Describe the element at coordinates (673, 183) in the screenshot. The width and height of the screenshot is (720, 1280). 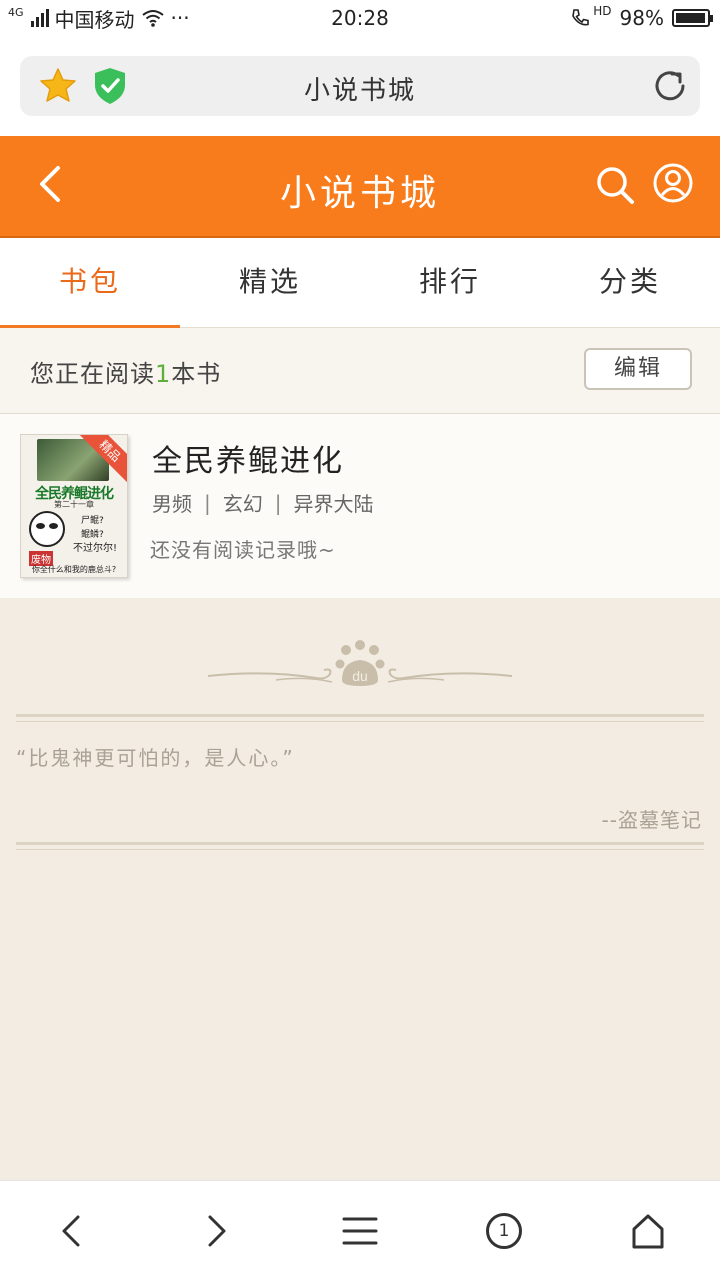
I see `user-icon` at that location.